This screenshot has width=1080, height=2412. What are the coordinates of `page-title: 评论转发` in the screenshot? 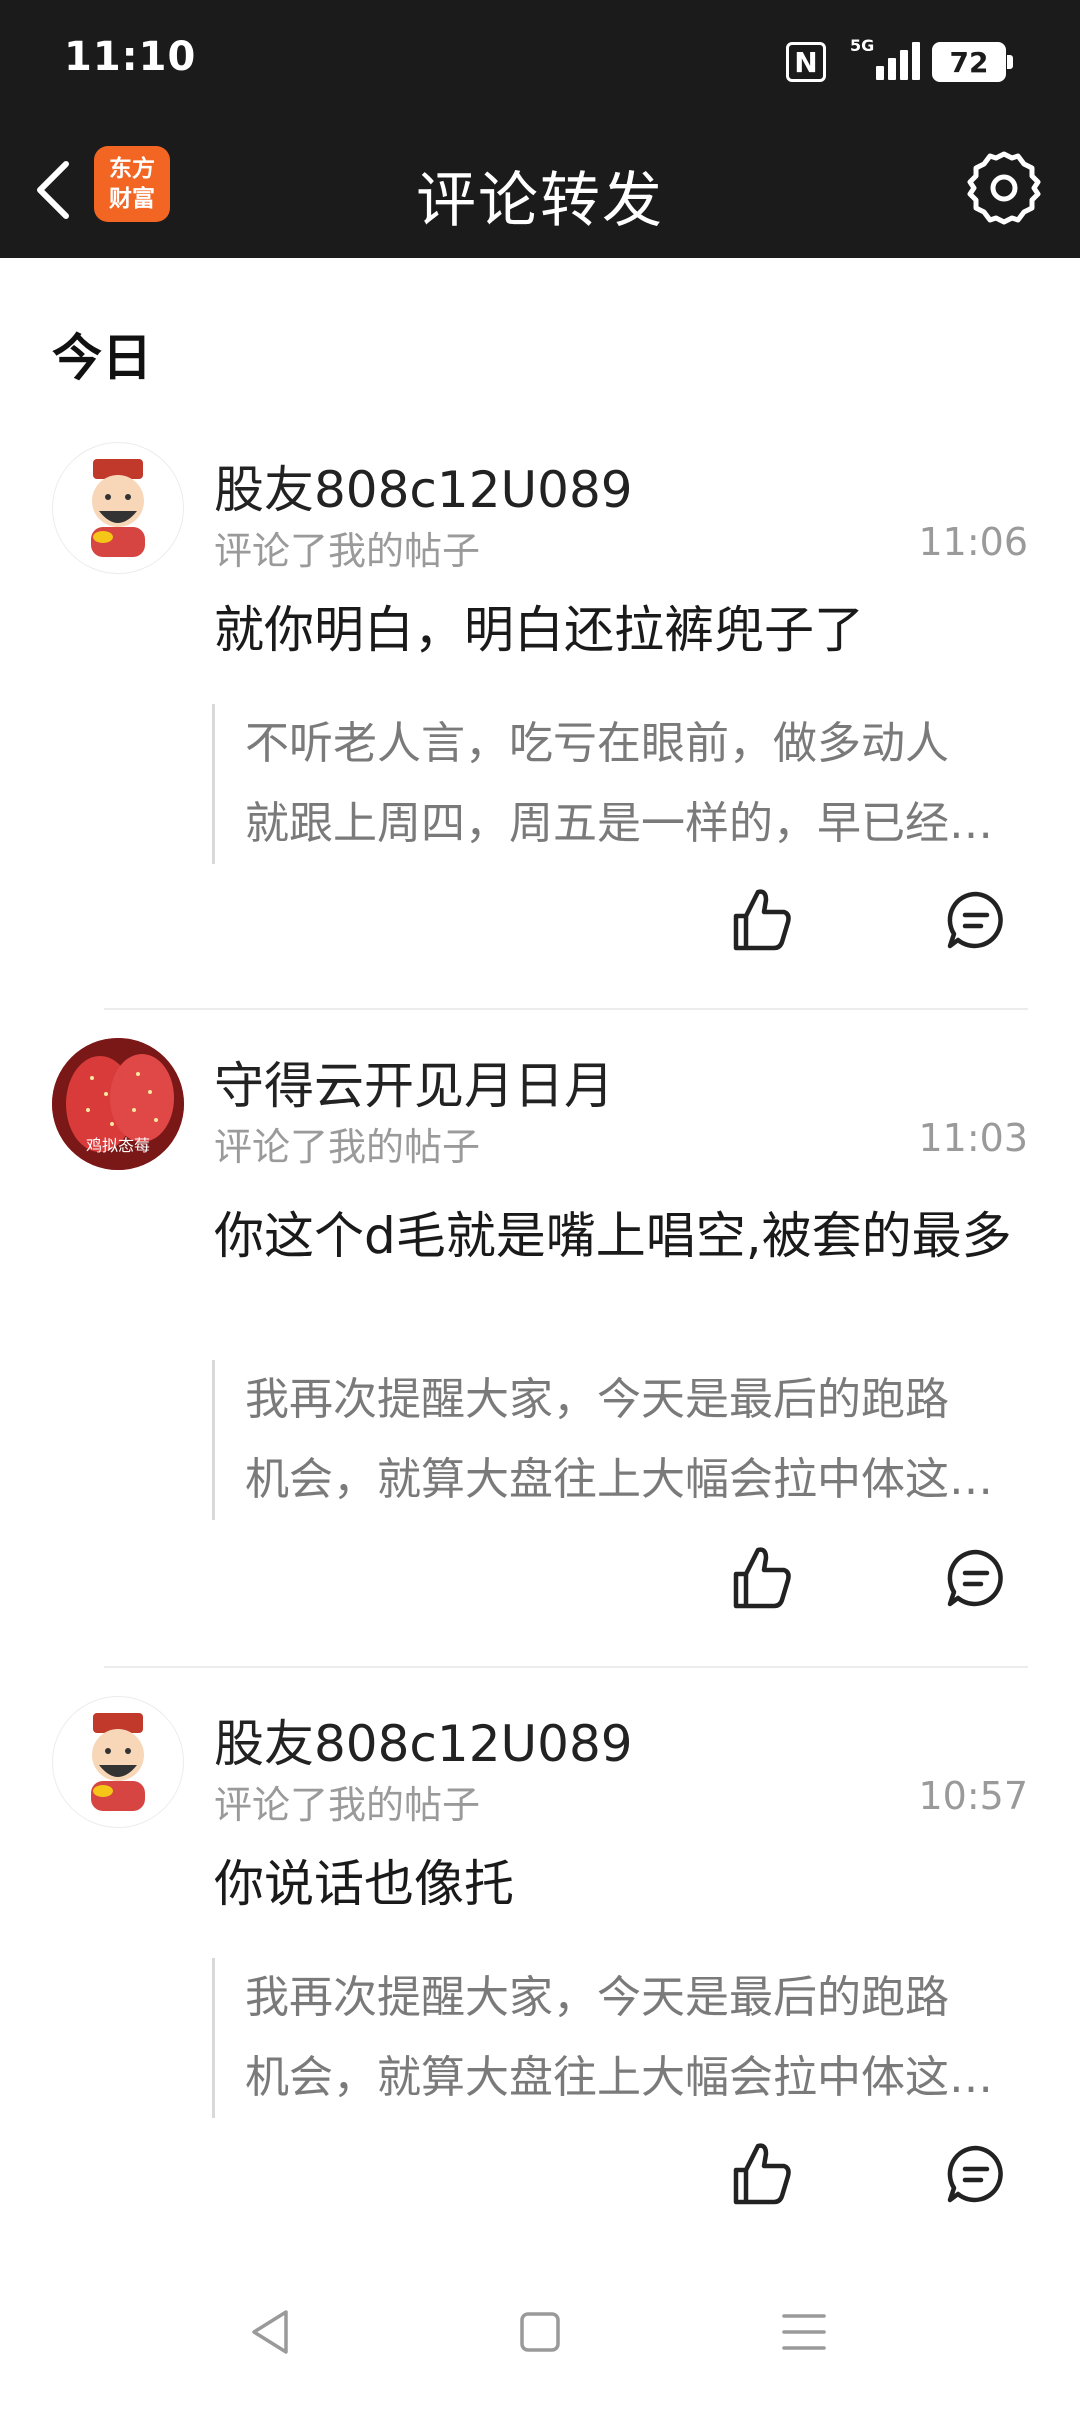 It's located at (540, 201).